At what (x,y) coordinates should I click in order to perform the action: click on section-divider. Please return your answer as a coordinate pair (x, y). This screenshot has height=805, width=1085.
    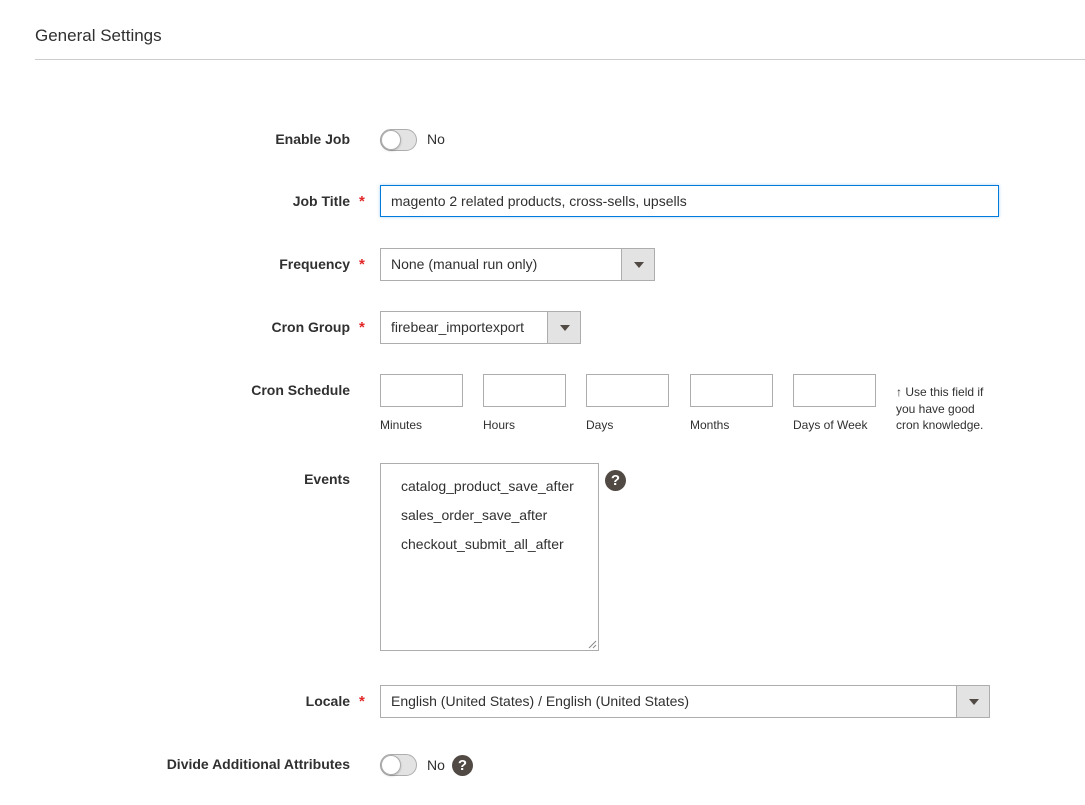
    Looking at the image, I should click on (560, 59).